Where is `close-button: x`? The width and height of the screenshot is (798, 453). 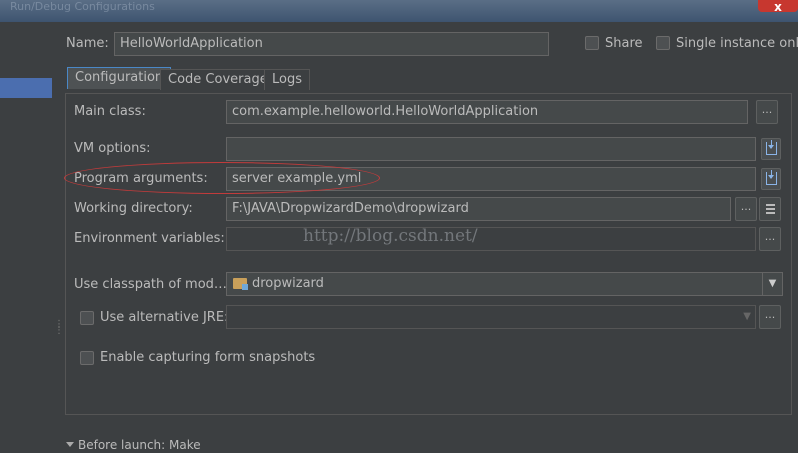 close-button: x is located at coordinates (778, 6).